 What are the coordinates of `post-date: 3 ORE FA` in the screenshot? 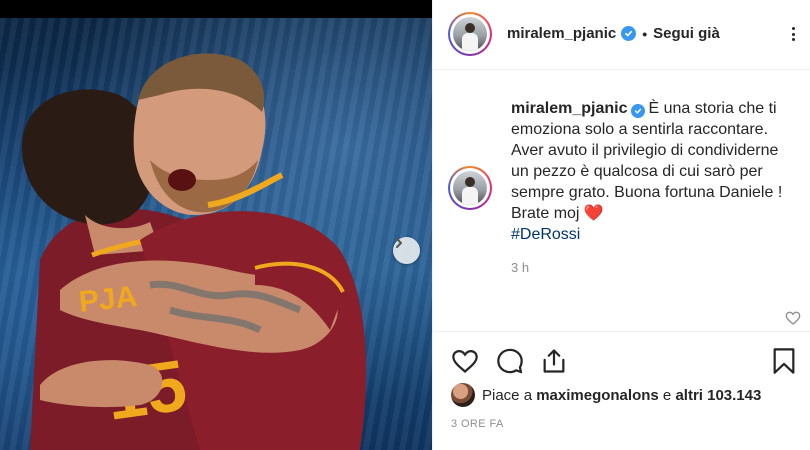 It's located at (477, 424).